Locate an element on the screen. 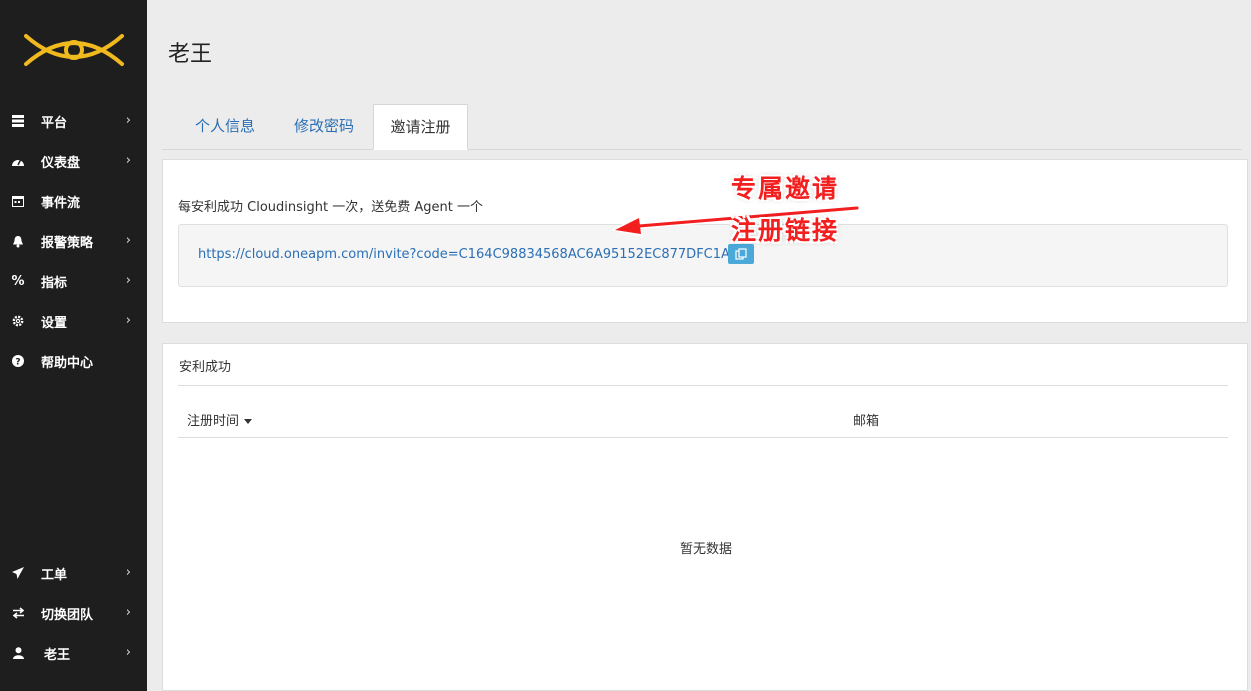 The width and height of the screenshot is (1251, 691). sidebar-item-label: 指标 is located at coordinates (54, 283).